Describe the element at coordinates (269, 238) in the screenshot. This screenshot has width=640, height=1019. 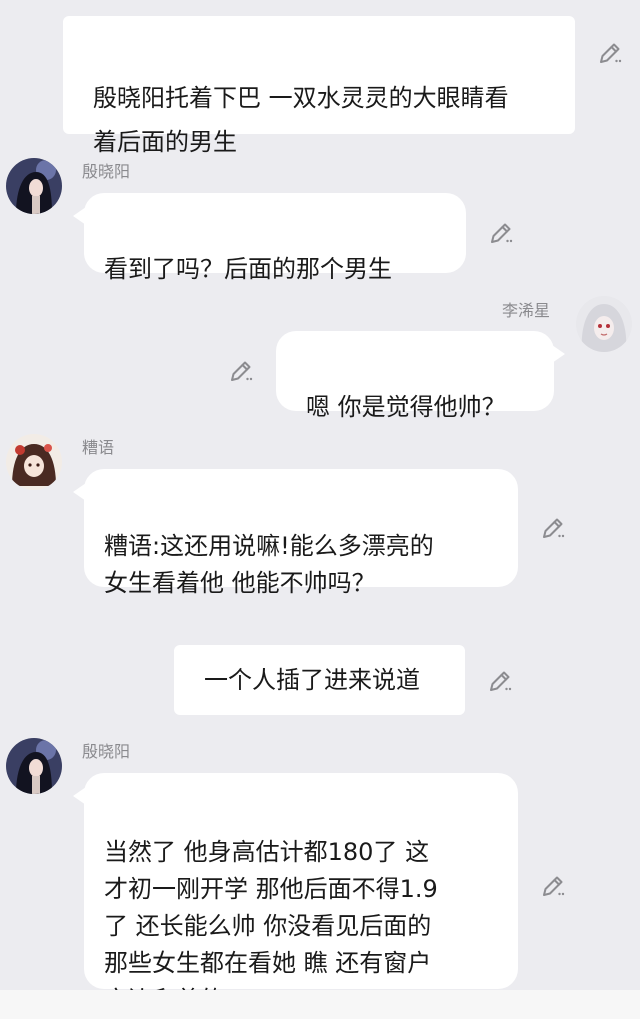
I see `chat-bubble: 看到了吗？后面的那个男生` at that location.